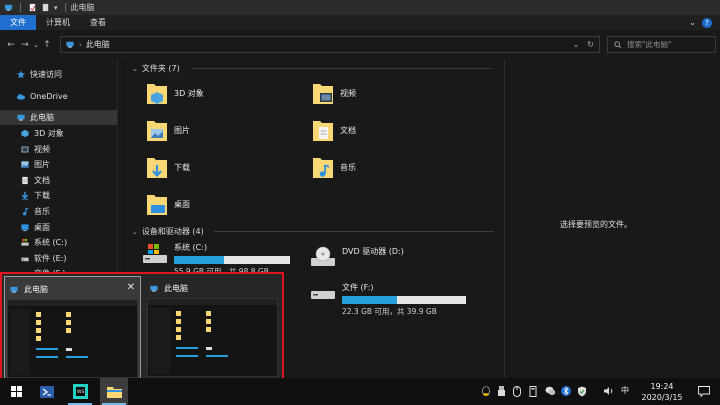 This screenshot has height=405, width=720. Describe the element at coordinates (182, 204) in the screenshot. I see `folder-label: 桌面` at that location.